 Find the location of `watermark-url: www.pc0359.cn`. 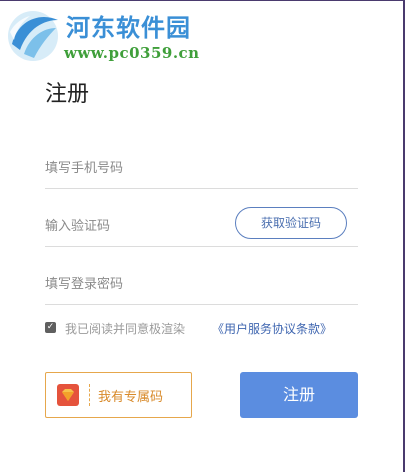

watermark-url: www.pc0359.cn is located at coordinates (132, 53).